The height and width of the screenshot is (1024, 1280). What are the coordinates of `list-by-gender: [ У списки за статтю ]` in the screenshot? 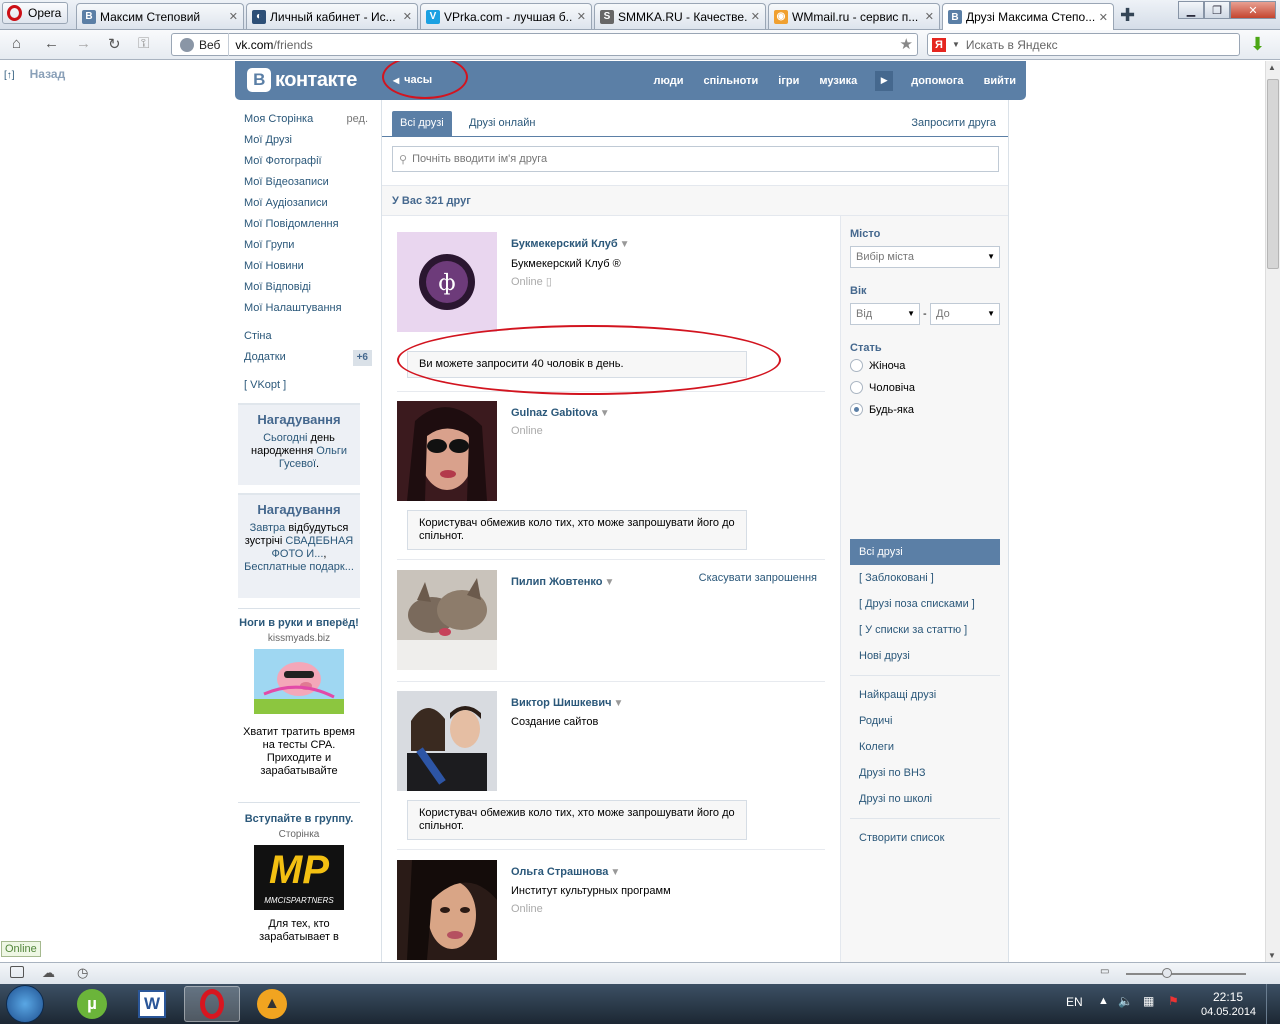 It's located at (913, 630).